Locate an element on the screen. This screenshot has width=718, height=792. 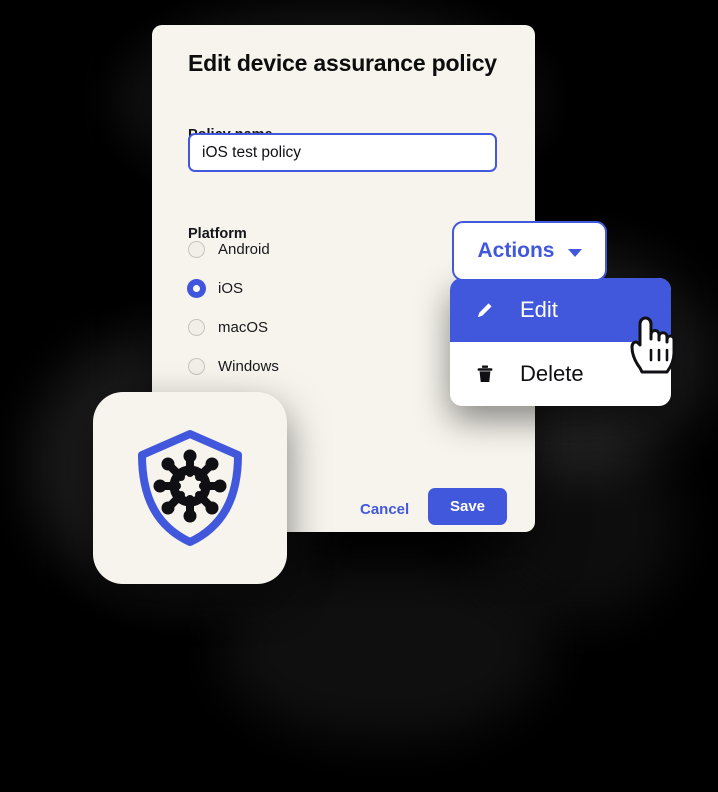
menu-item-label: Edit is located at coordinates (539, 309).